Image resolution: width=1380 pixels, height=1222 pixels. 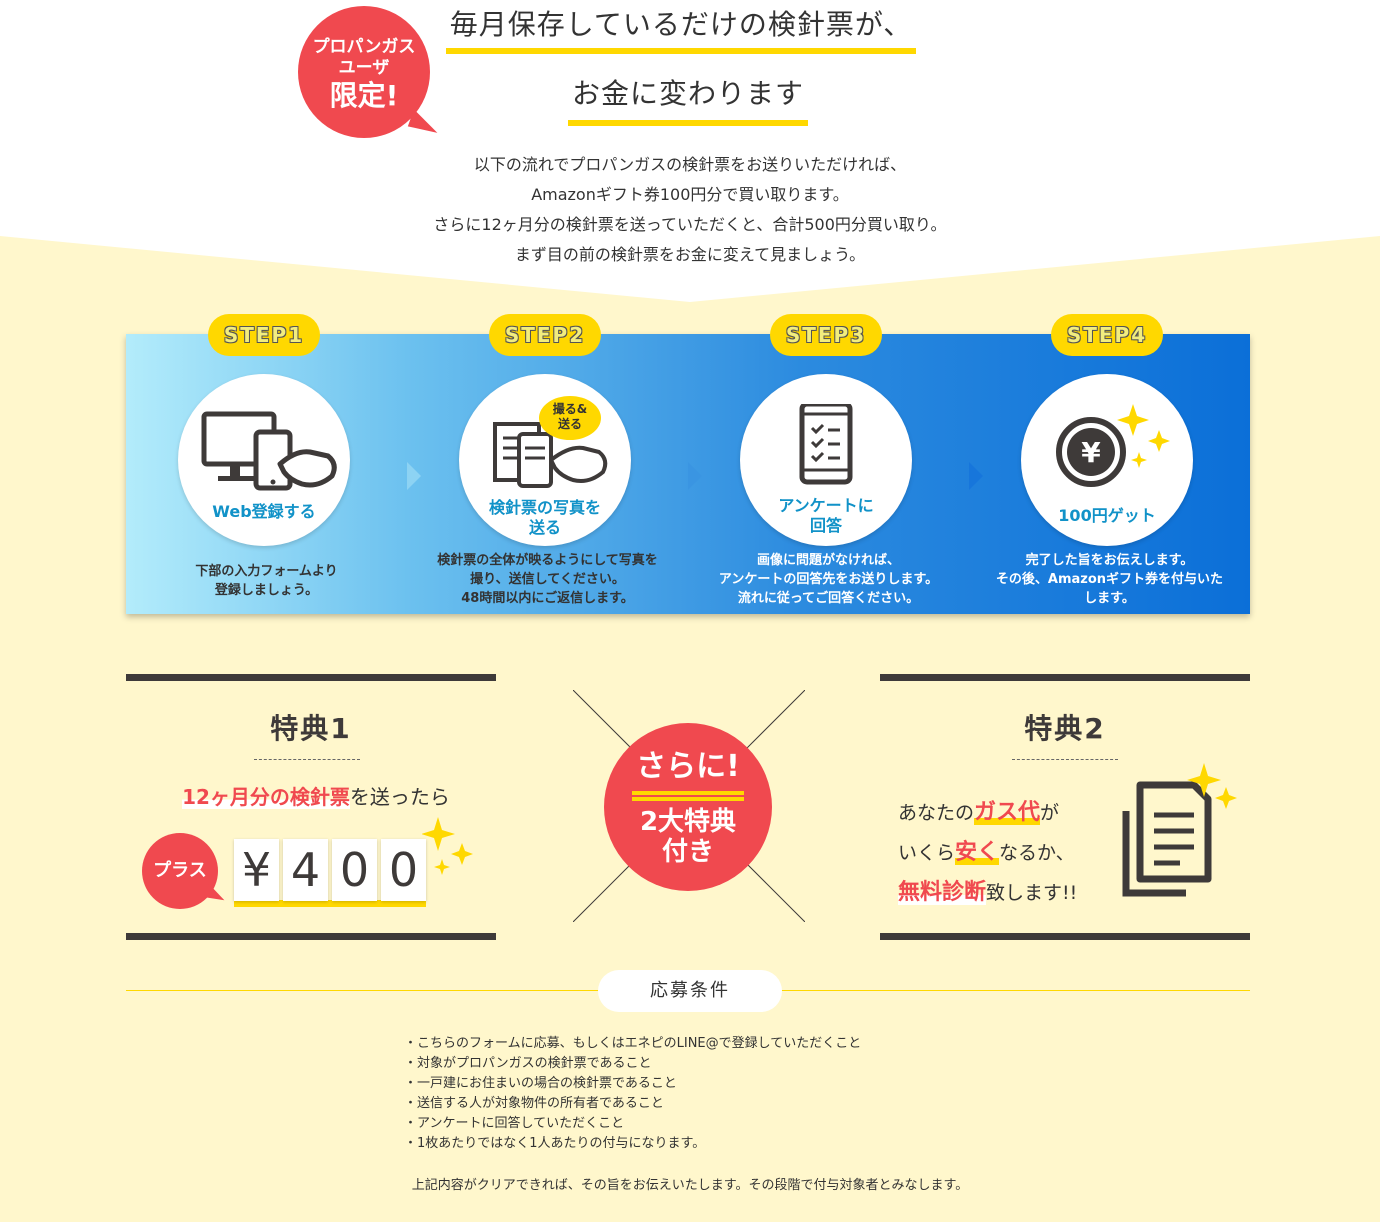 I want to click on step-tab: STEP3, so click(x=826, y=335).